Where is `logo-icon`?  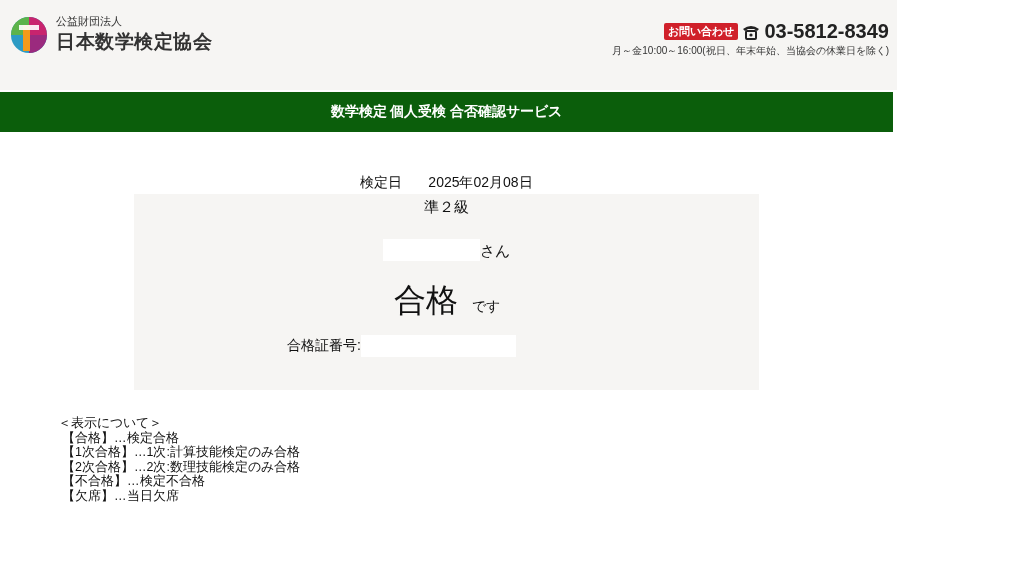 logo-icon is located at coordinates (29, 34).